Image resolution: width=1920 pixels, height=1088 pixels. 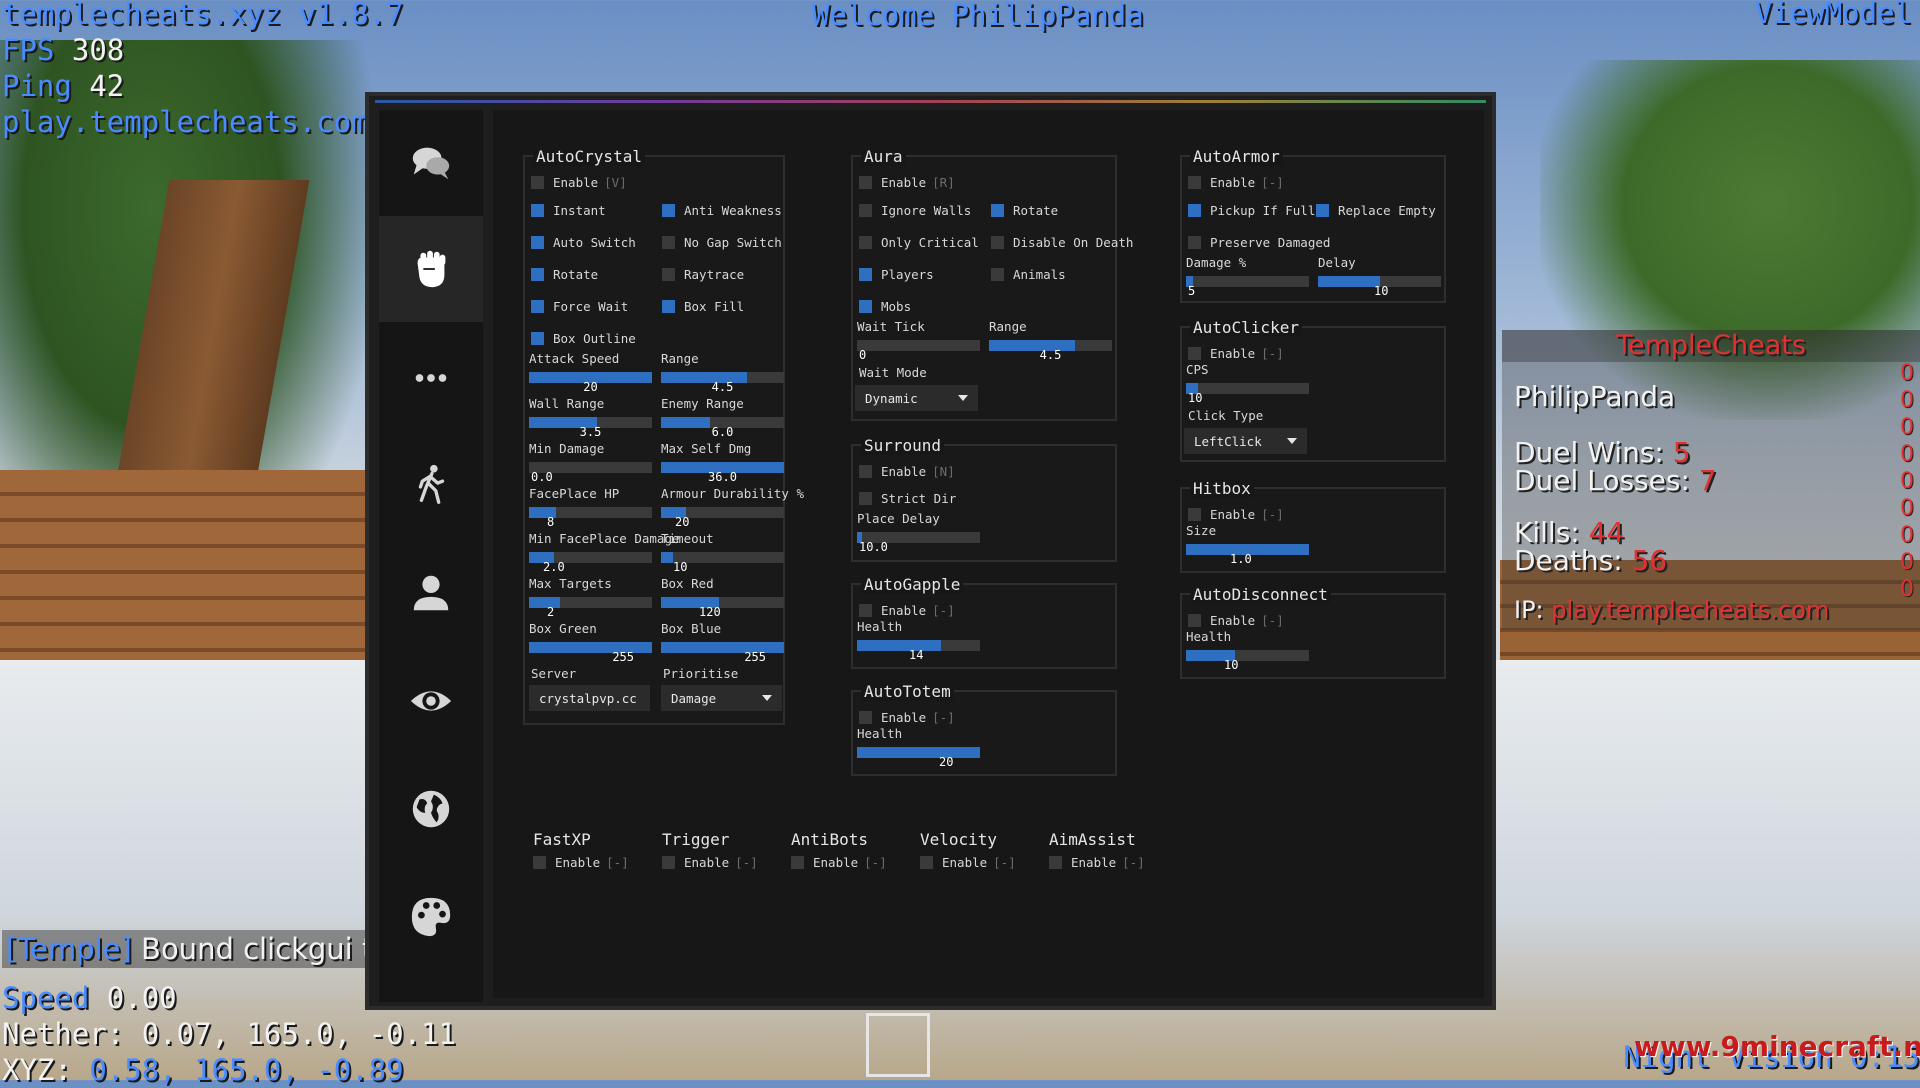 I want to click on toggle-auto-switch: Auto Switch, so click(x=583, y=242).